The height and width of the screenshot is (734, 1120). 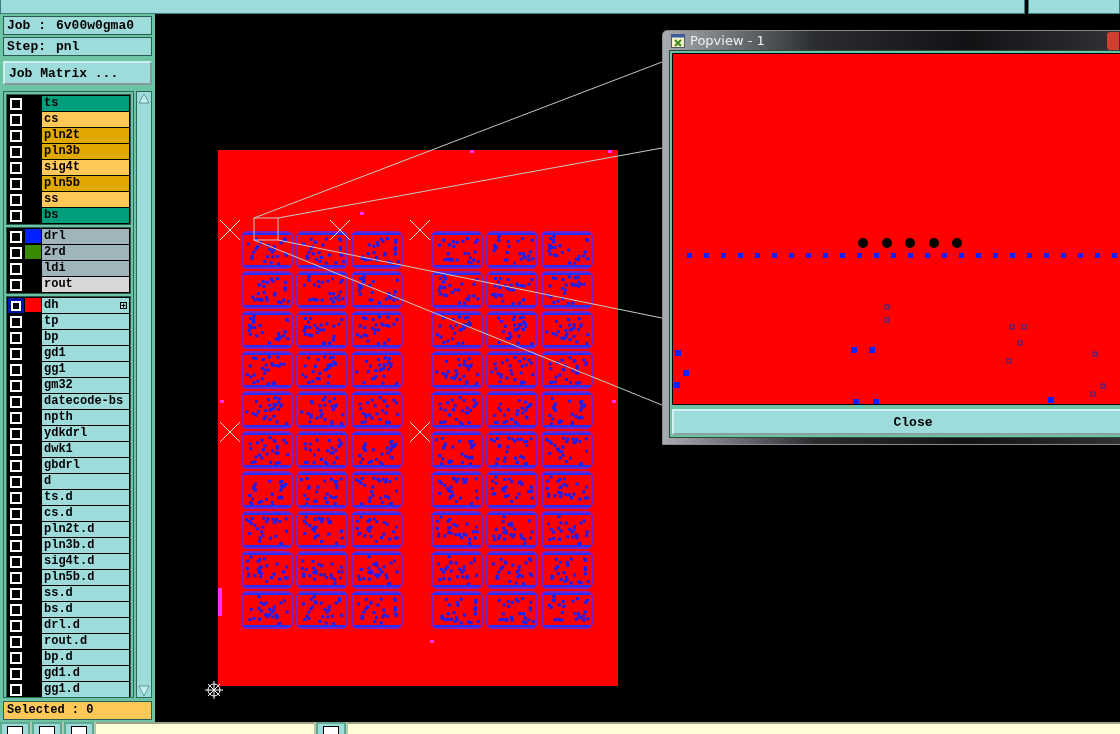 What do you see at coordinates (85, 321) in the screenshot?
I see `layer-item: tp` at bounding box center [85, 321].